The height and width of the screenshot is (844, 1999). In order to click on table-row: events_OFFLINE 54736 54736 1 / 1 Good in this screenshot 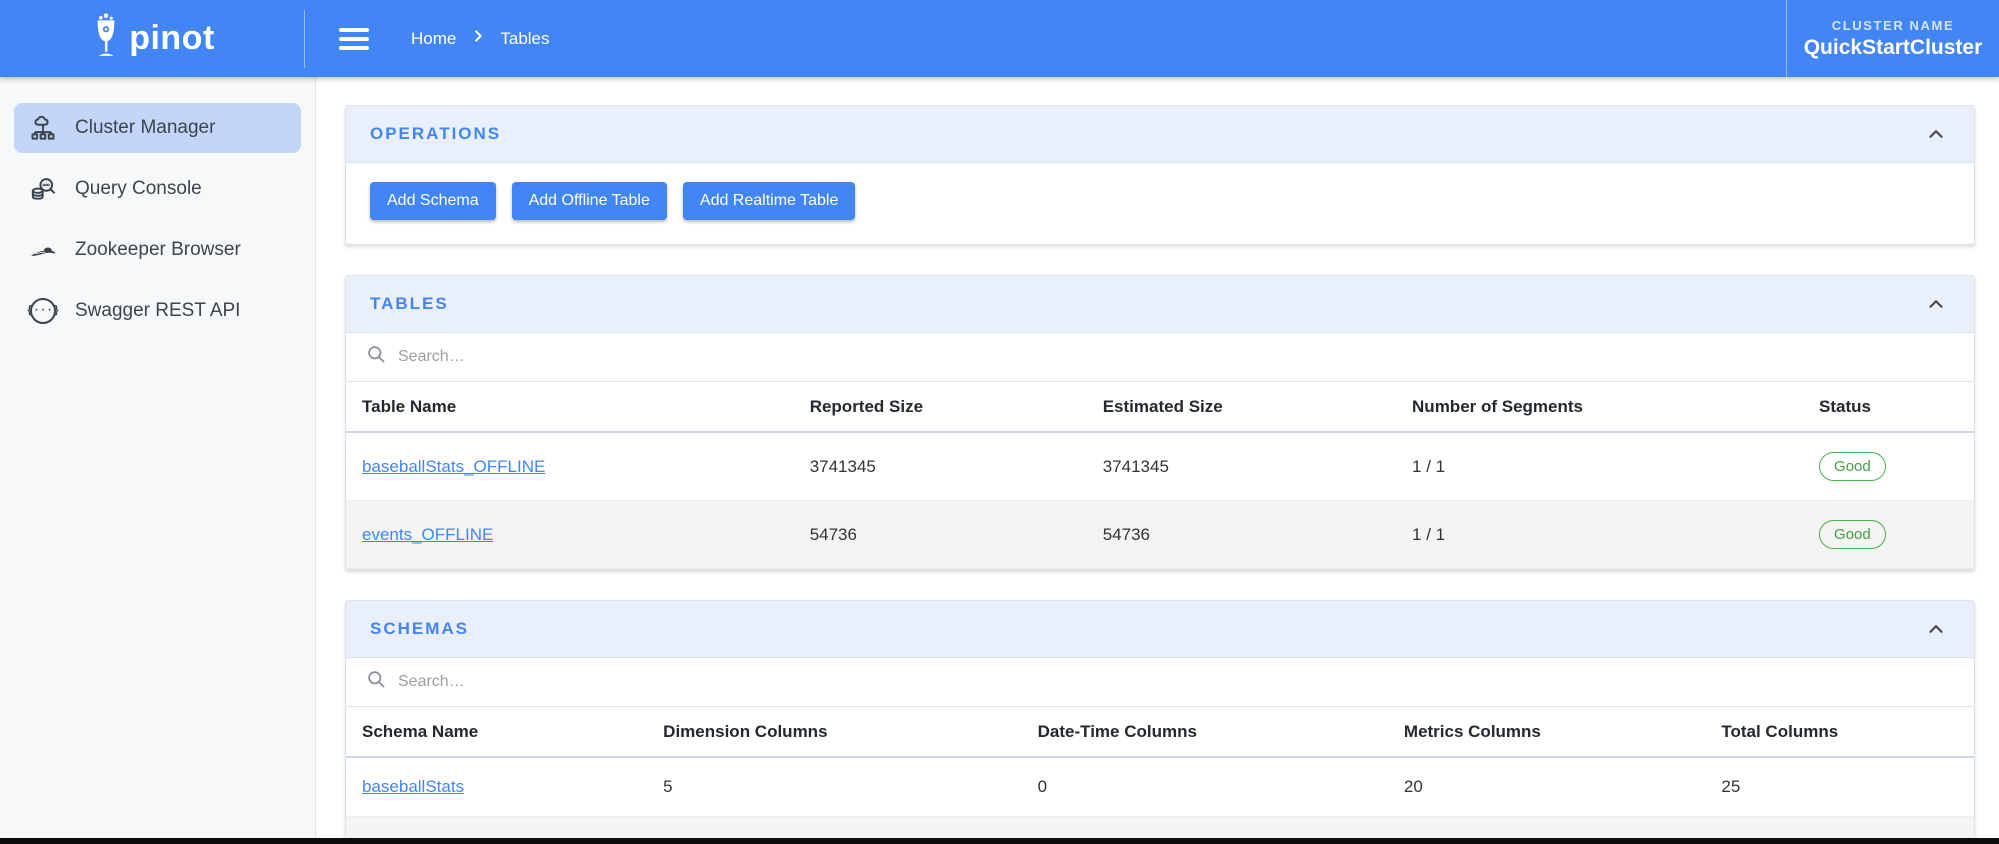, I will do `click(1160, 534)`.